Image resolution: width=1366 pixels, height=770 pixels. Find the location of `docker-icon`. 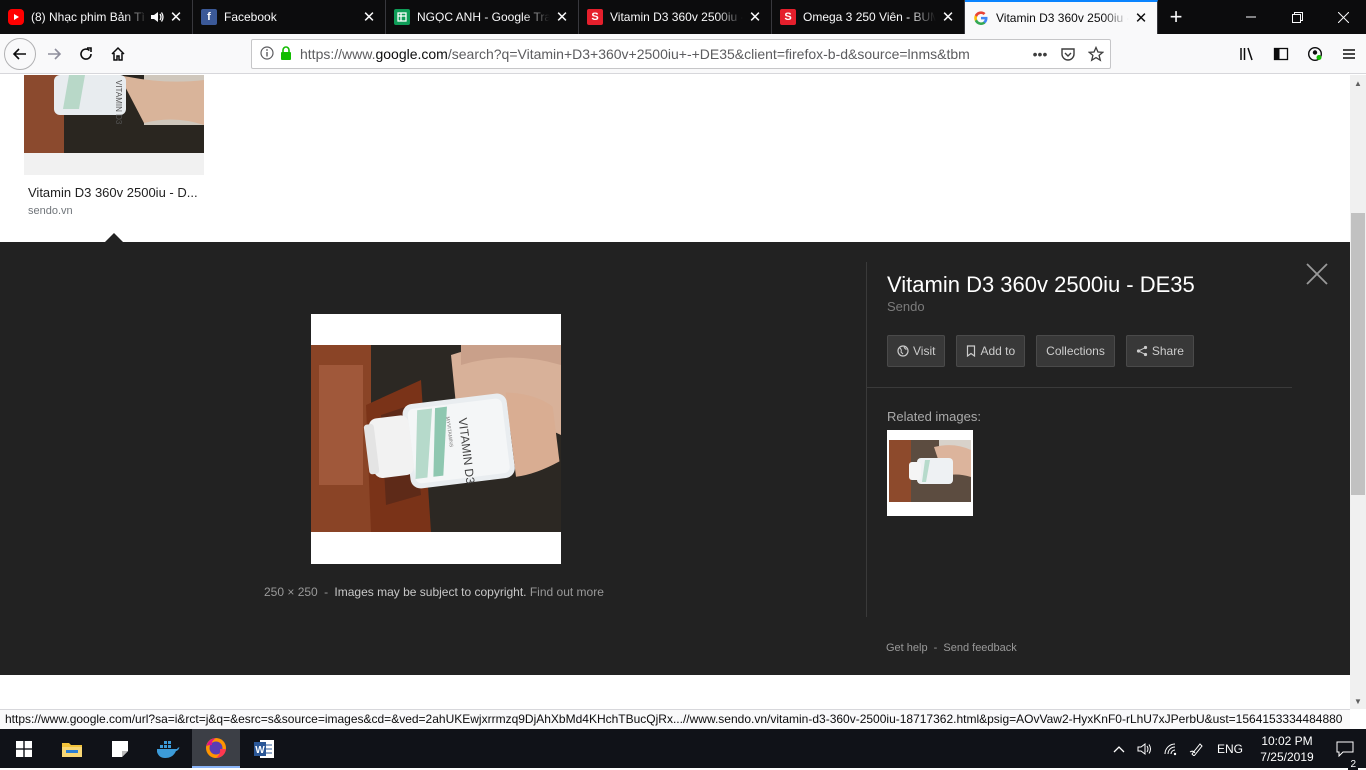

docker-icon is located at coordinates (168, 748).